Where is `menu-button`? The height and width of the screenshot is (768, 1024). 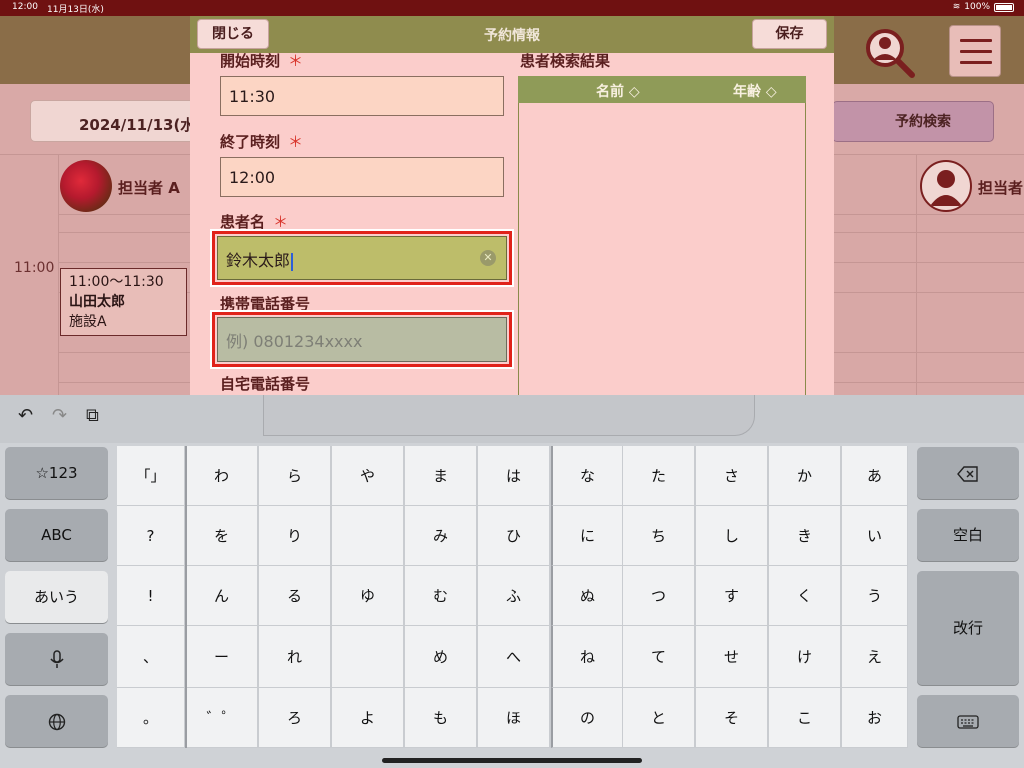 menu-button is located at coordinates (975, 51).